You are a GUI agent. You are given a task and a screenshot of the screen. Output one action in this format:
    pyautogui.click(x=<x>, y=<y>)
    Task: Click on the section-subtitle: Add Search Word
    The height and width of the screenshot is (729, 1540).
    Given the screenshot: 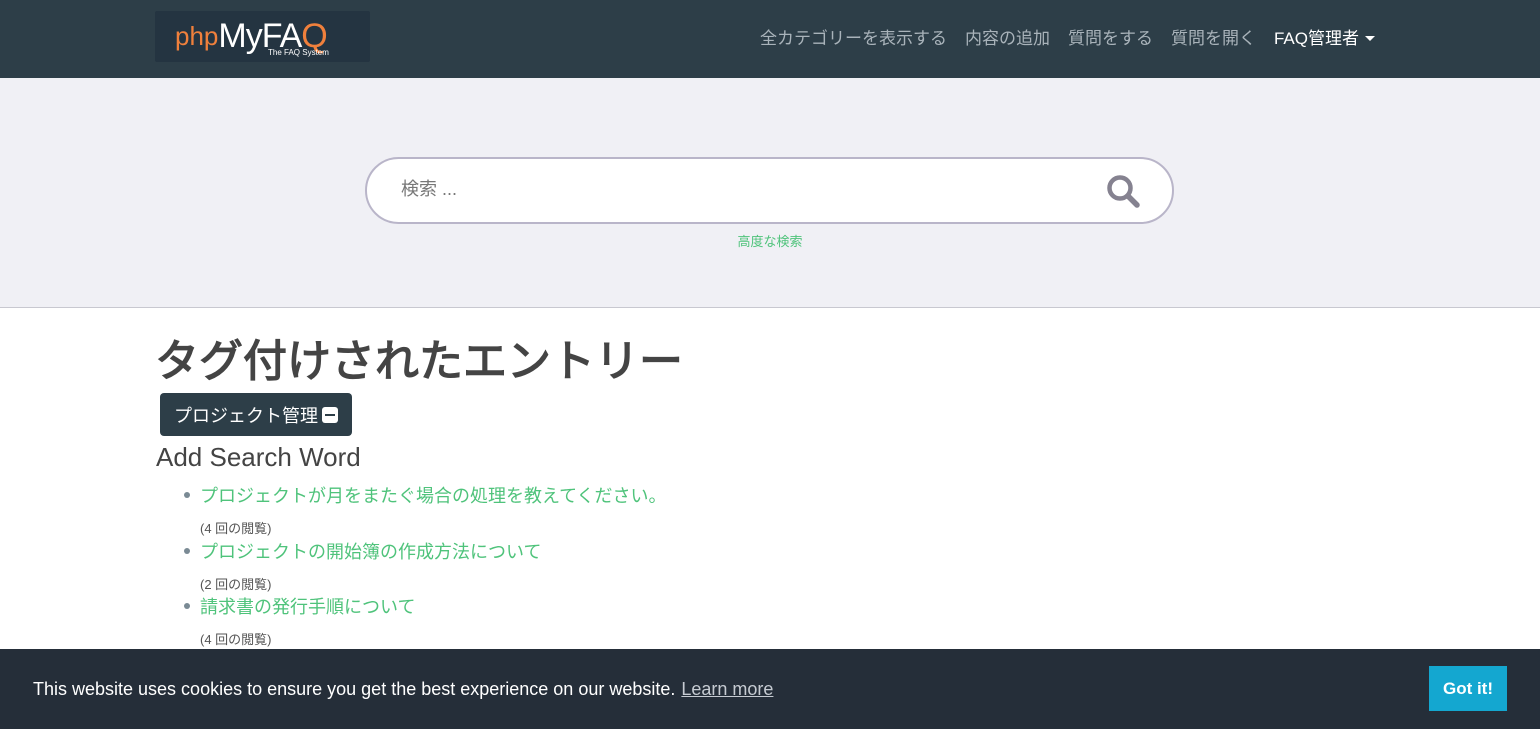 What is the action you would take?
    pyautogui.click(x=258, y=457)
    